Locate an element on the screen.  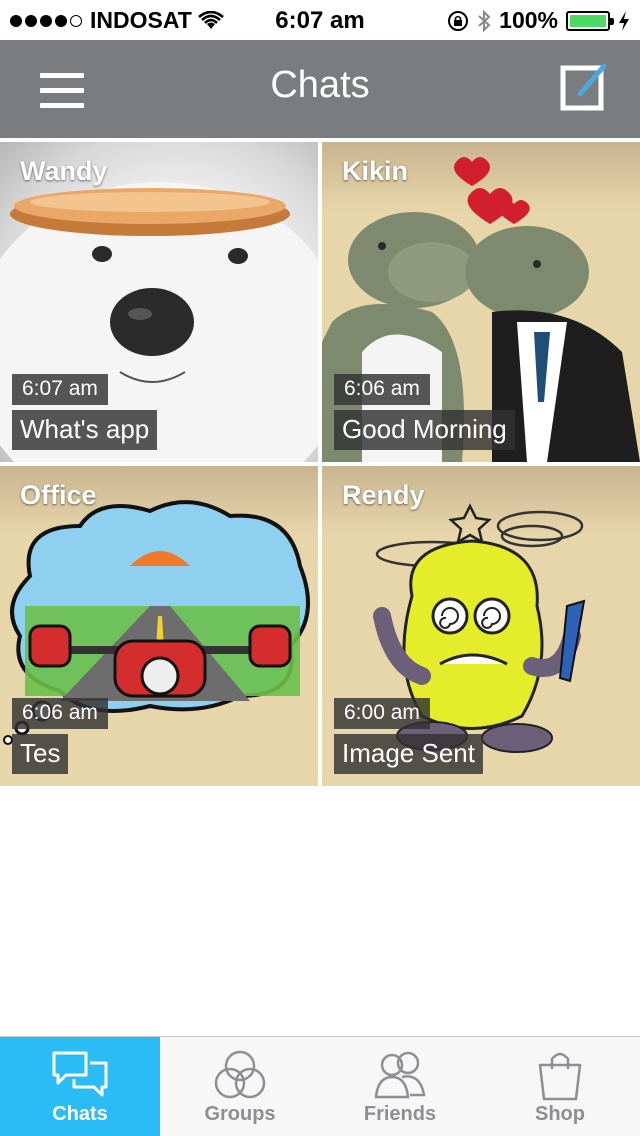
page-title: Chats is located at coordinates (320, 85).